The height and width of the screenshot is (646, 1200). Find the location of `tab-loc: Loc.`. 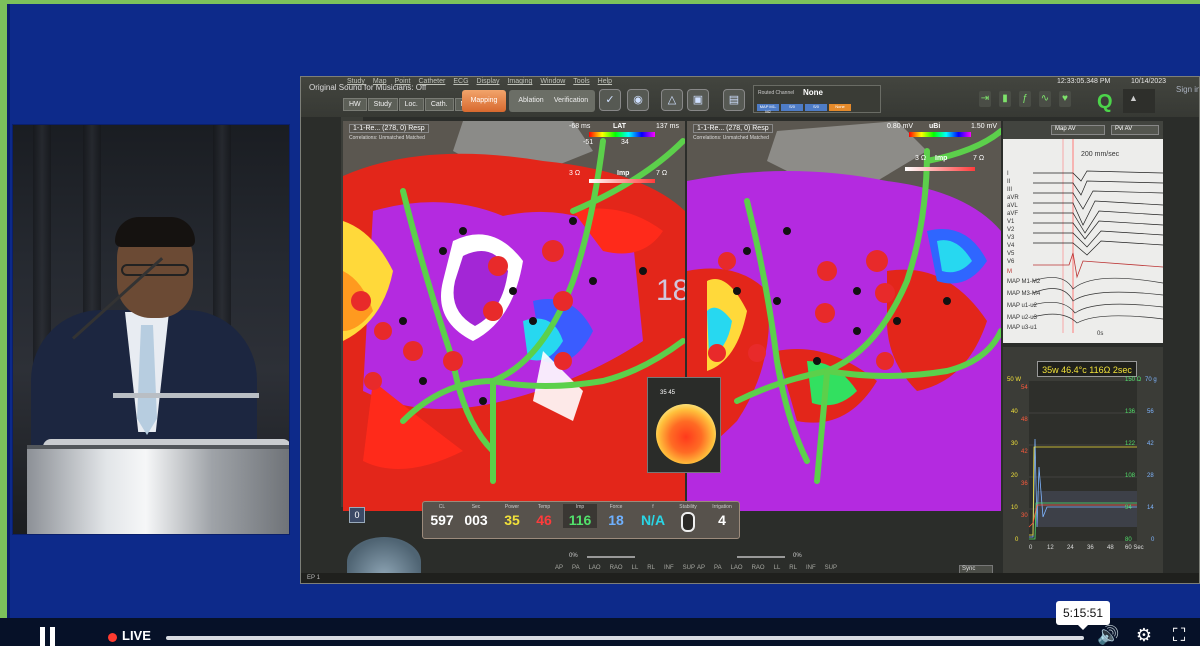

tab-loc: Loc. is located at coordinates (411, 104).